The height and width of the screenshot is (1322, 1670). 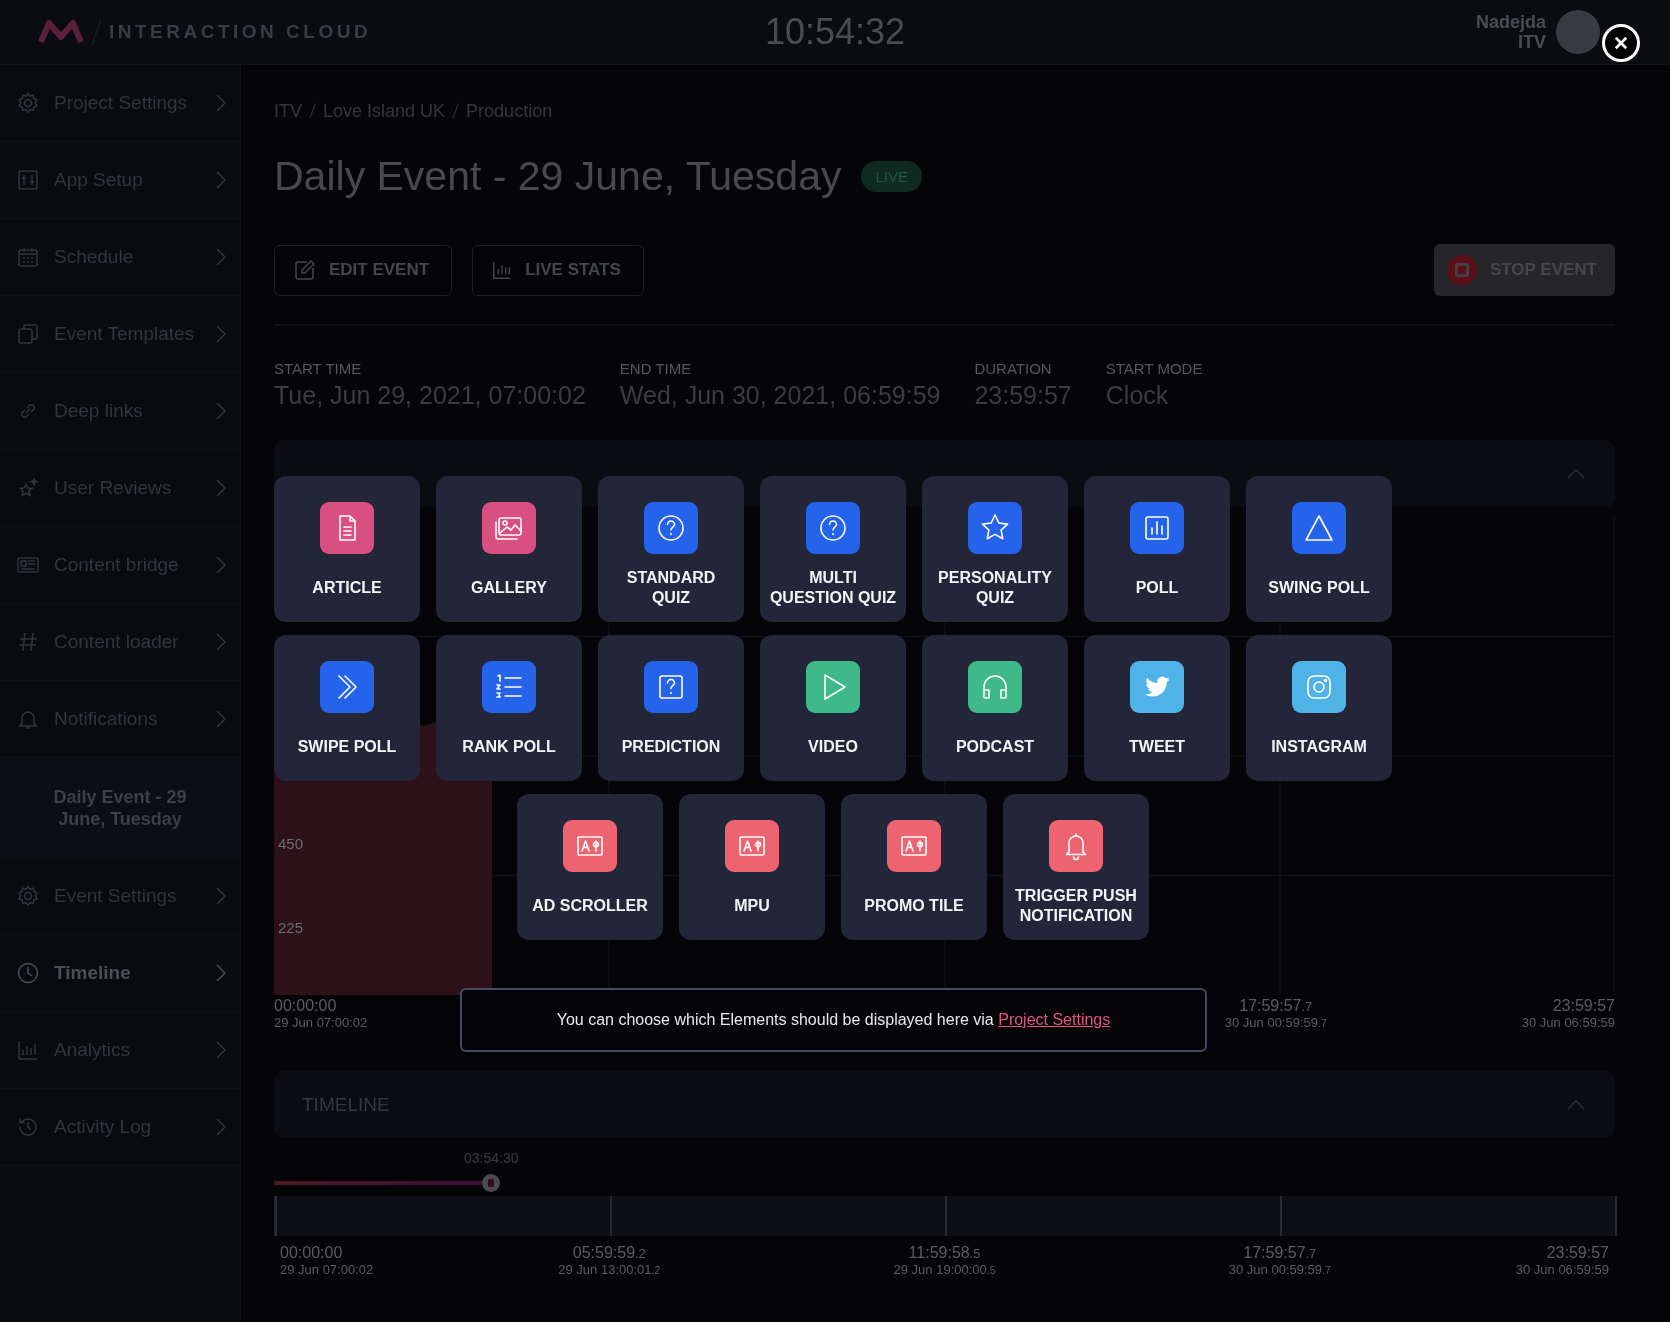 I want to click on event-title: Daily Event - 29 June, Tuesday, so click(x=558, y=176).